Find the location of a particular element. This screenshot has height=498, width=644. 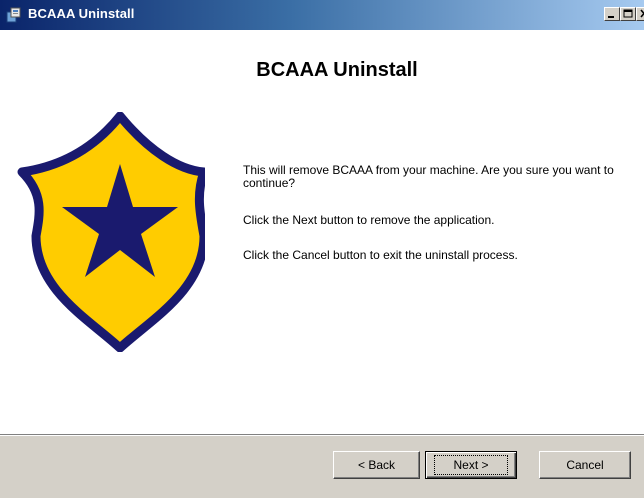

installer-icon is located at coordinates (13, 15).